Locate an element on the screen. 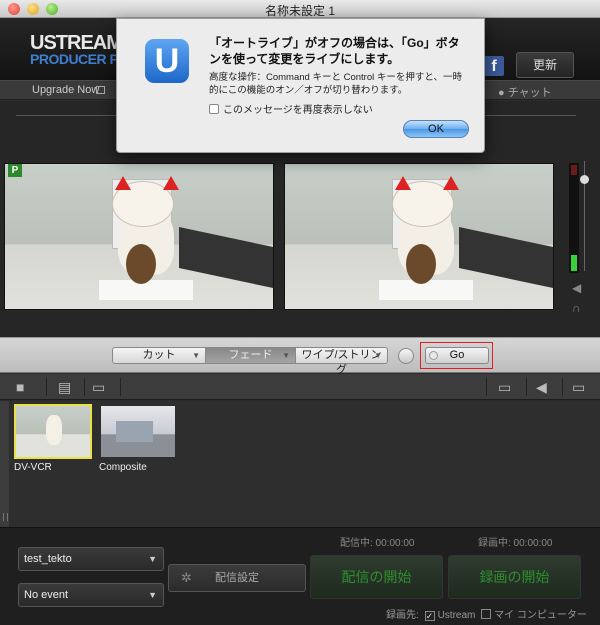 The width and height of the screenshot is (600, 625). broadcast-settings-label: 配信設定 is located at coordinates (237, 578).